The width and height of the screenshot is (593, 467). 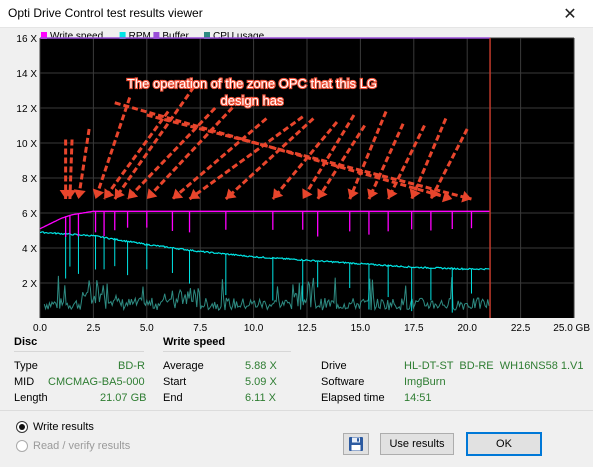 What do you see at coordinates (183, 366) in the screenshot?
I see `average-label: Average` at bounding box center [183, 366].